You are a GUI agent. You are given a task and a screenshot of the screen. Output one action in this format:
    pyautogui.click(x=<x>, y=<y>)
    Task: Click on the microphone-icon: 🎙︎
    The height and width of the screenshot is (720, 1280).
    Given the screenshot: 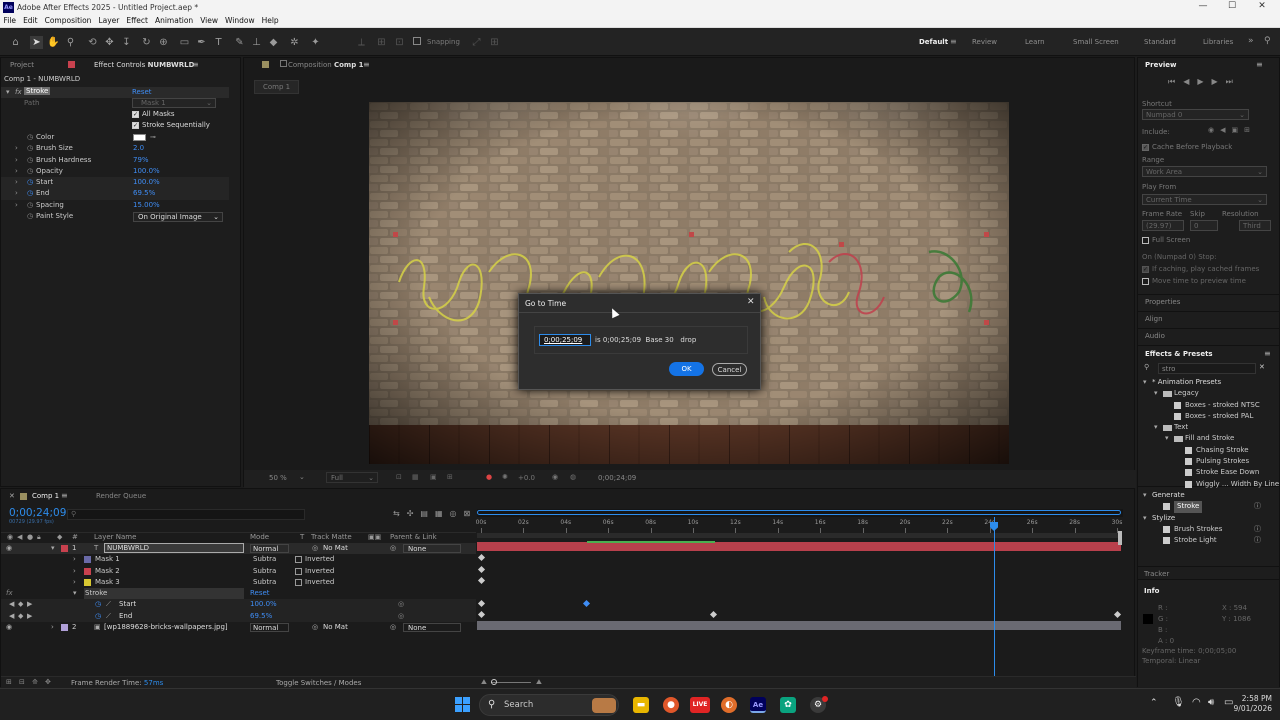 What is the action you would take?
    pyautogui.click(x=1178, y=702)
    